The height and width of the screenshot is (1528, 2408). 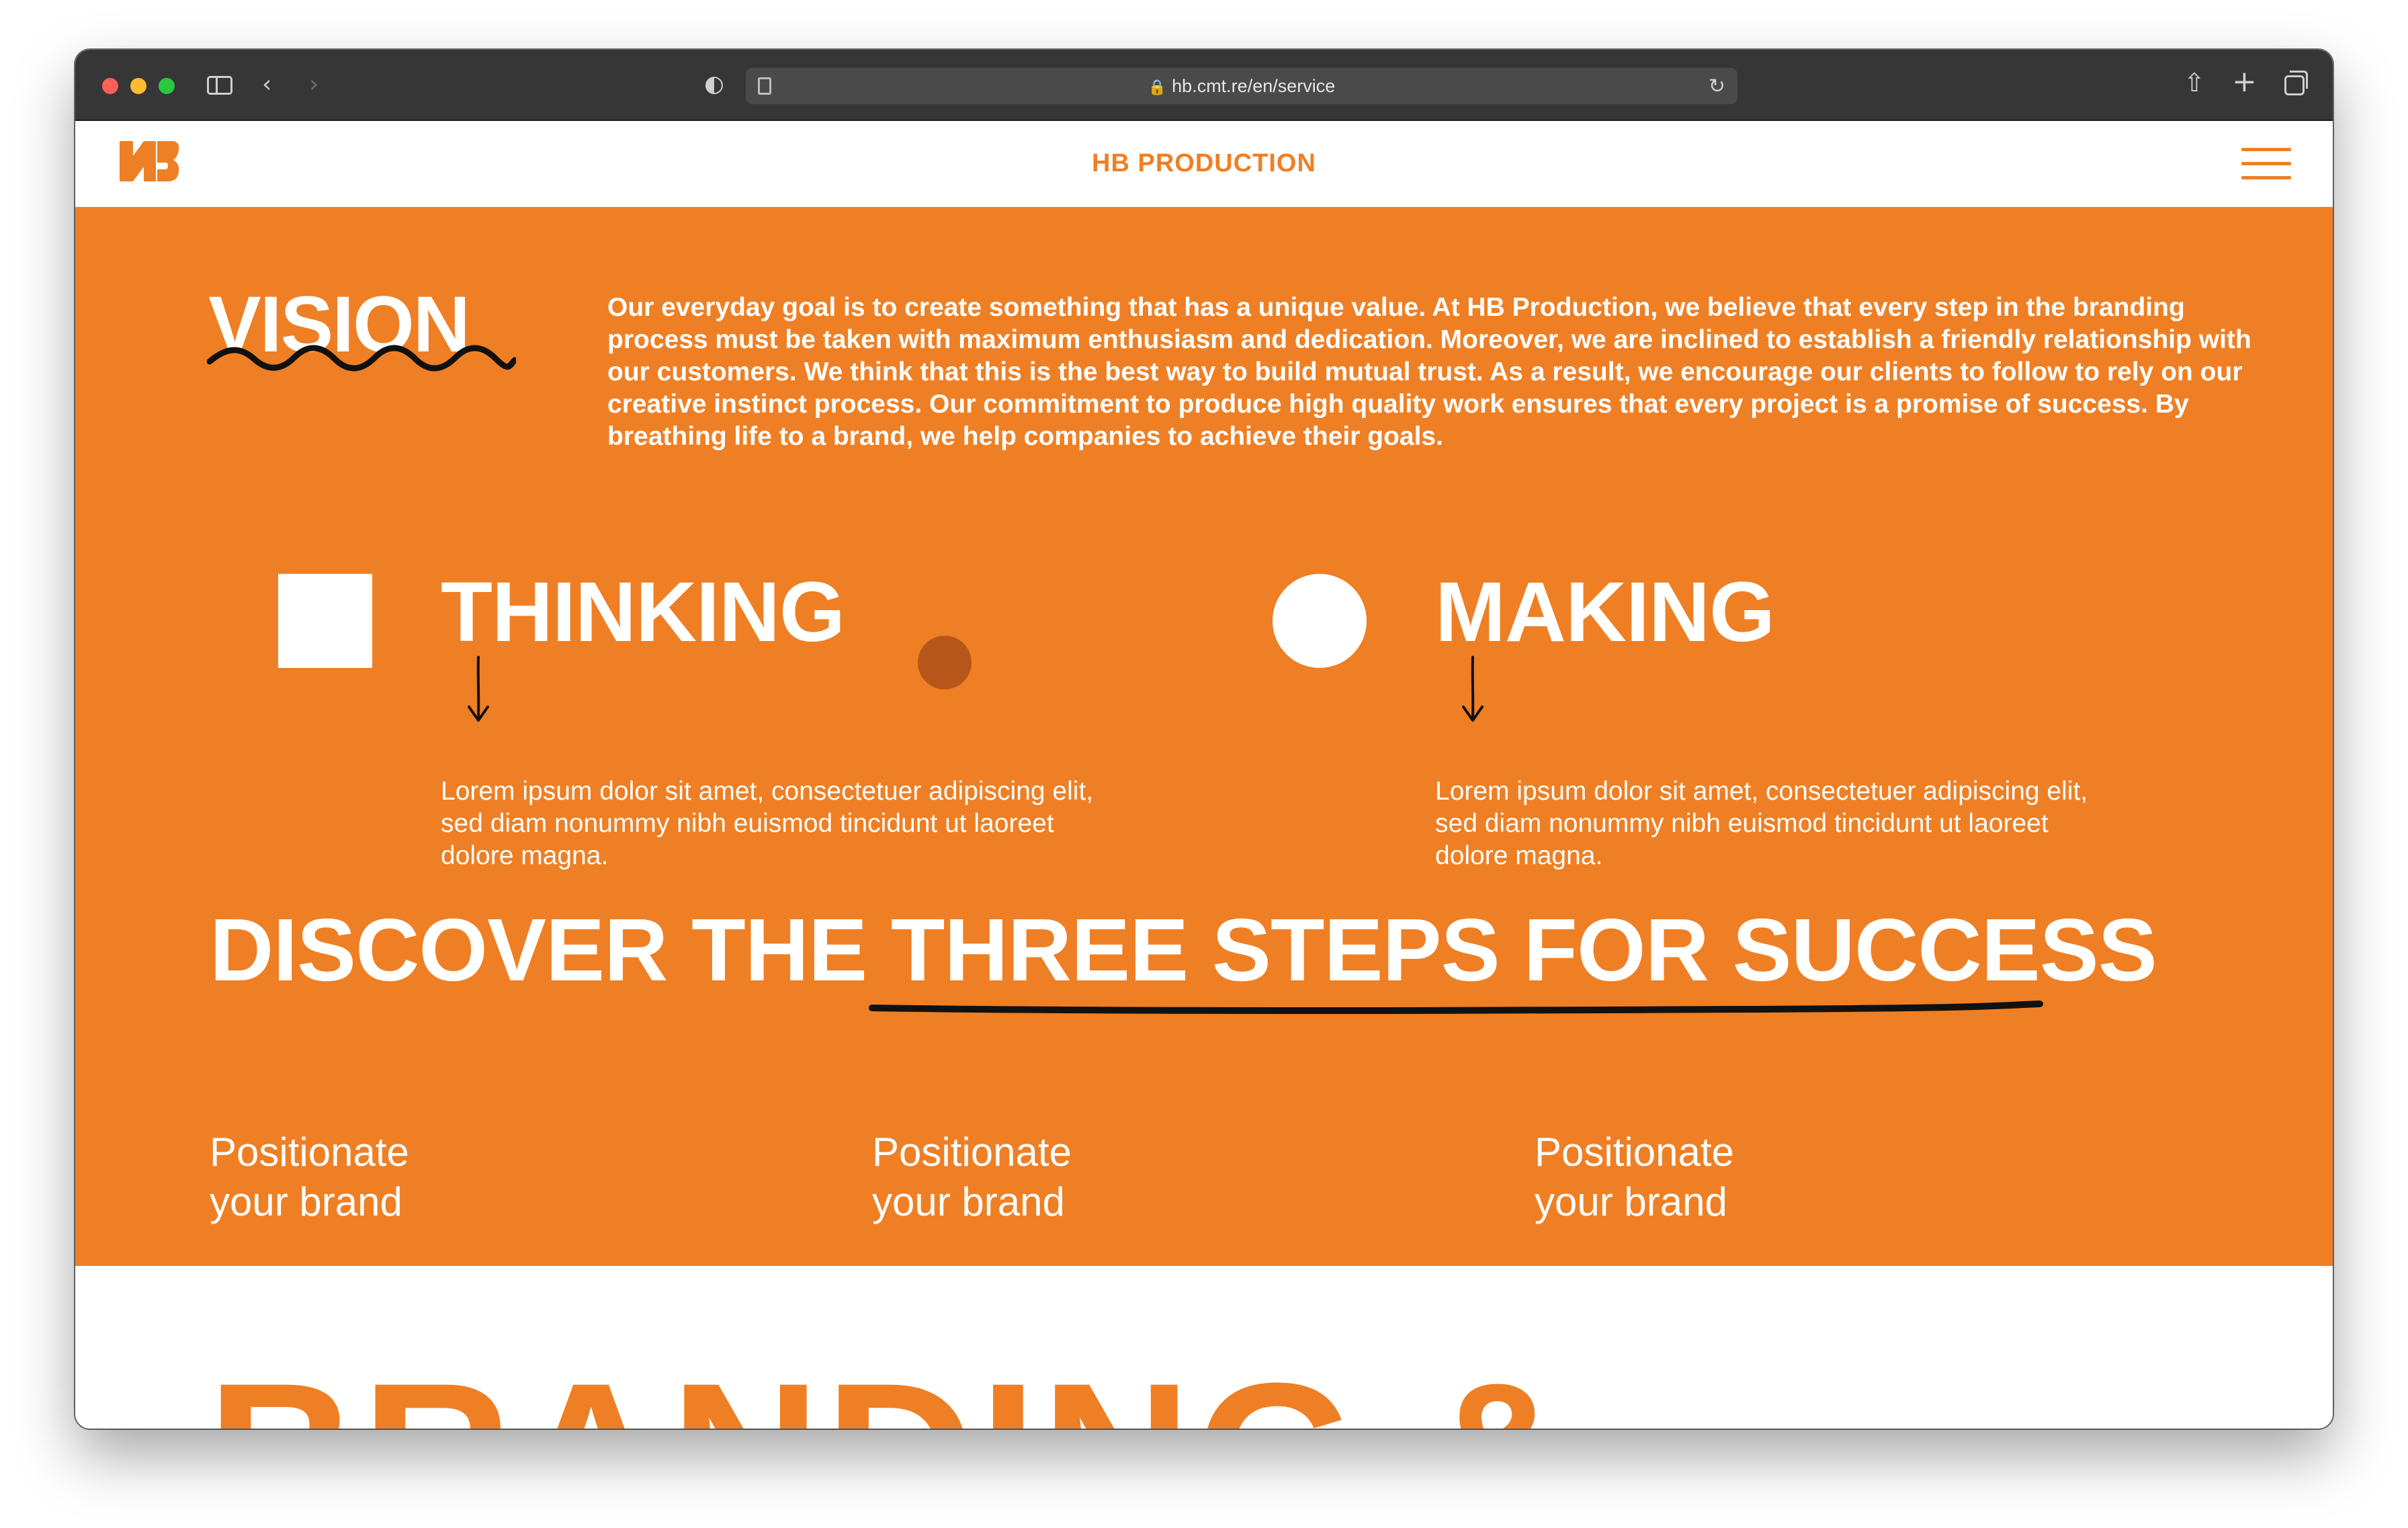 What do you see at coordinates (361, 358) in the screenshot?
I see `squiggle-underline-icon` at bounding box center [361, 358].